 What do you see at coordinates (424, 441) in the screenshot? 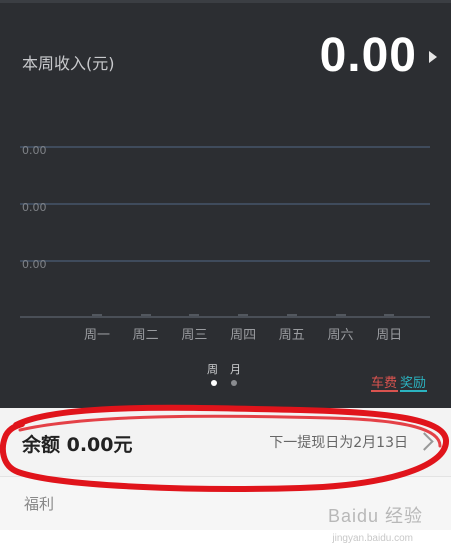
I see `chevron-right-icon` at bounding box center [424, 441].